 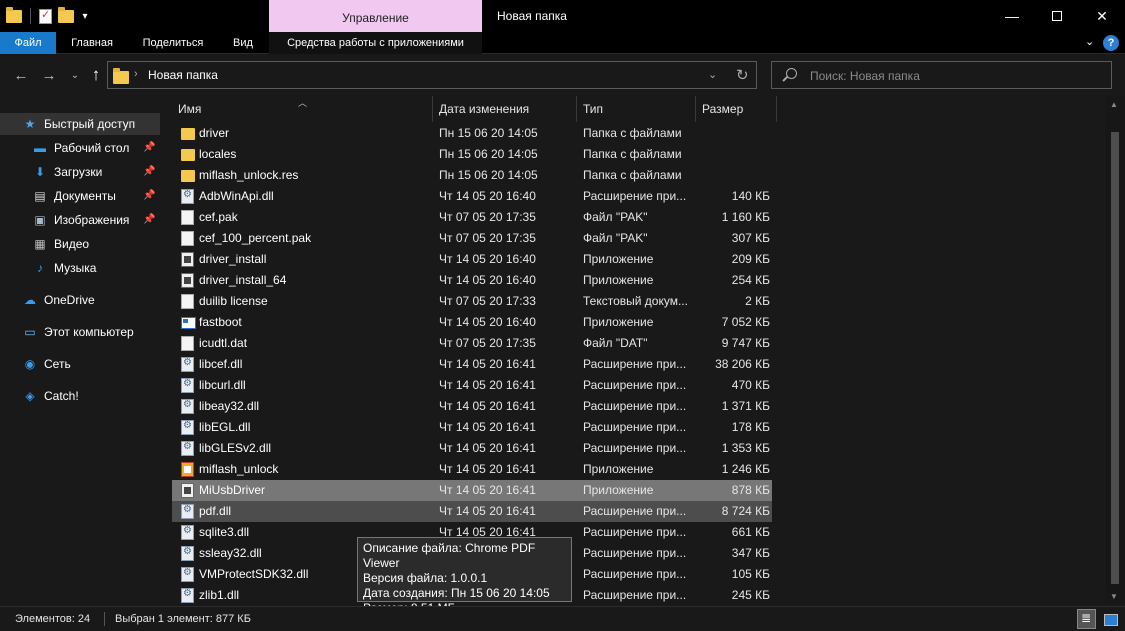 I want to click on file-size: 178 КБ, so click(x=750, y=427).